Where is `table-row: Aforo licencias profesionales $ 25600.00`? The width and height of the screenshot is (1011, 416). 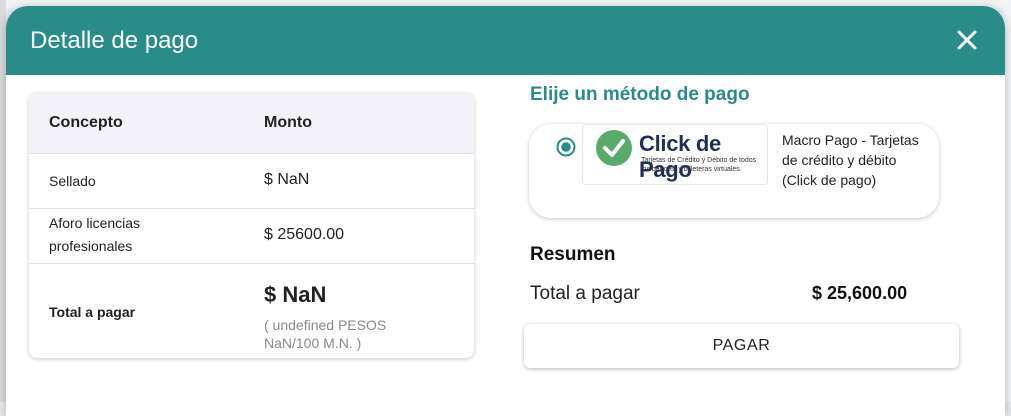 table-row: Aforo licencias profesionales $ 25600.00 is located at coordinates (251, 236).